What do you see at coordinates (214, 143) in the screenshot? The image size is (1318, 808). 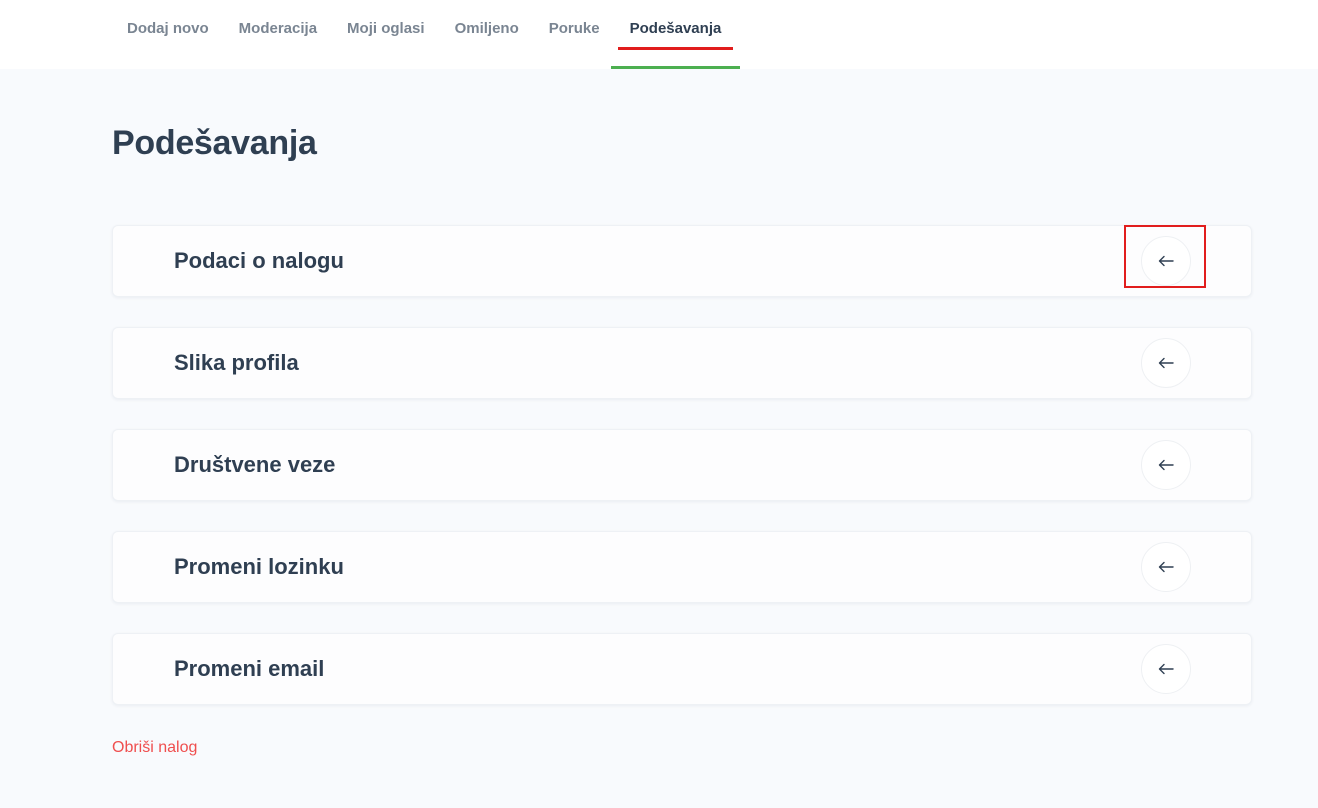 I see `page-title: Podešavanja` at bounding box center [214, 143].